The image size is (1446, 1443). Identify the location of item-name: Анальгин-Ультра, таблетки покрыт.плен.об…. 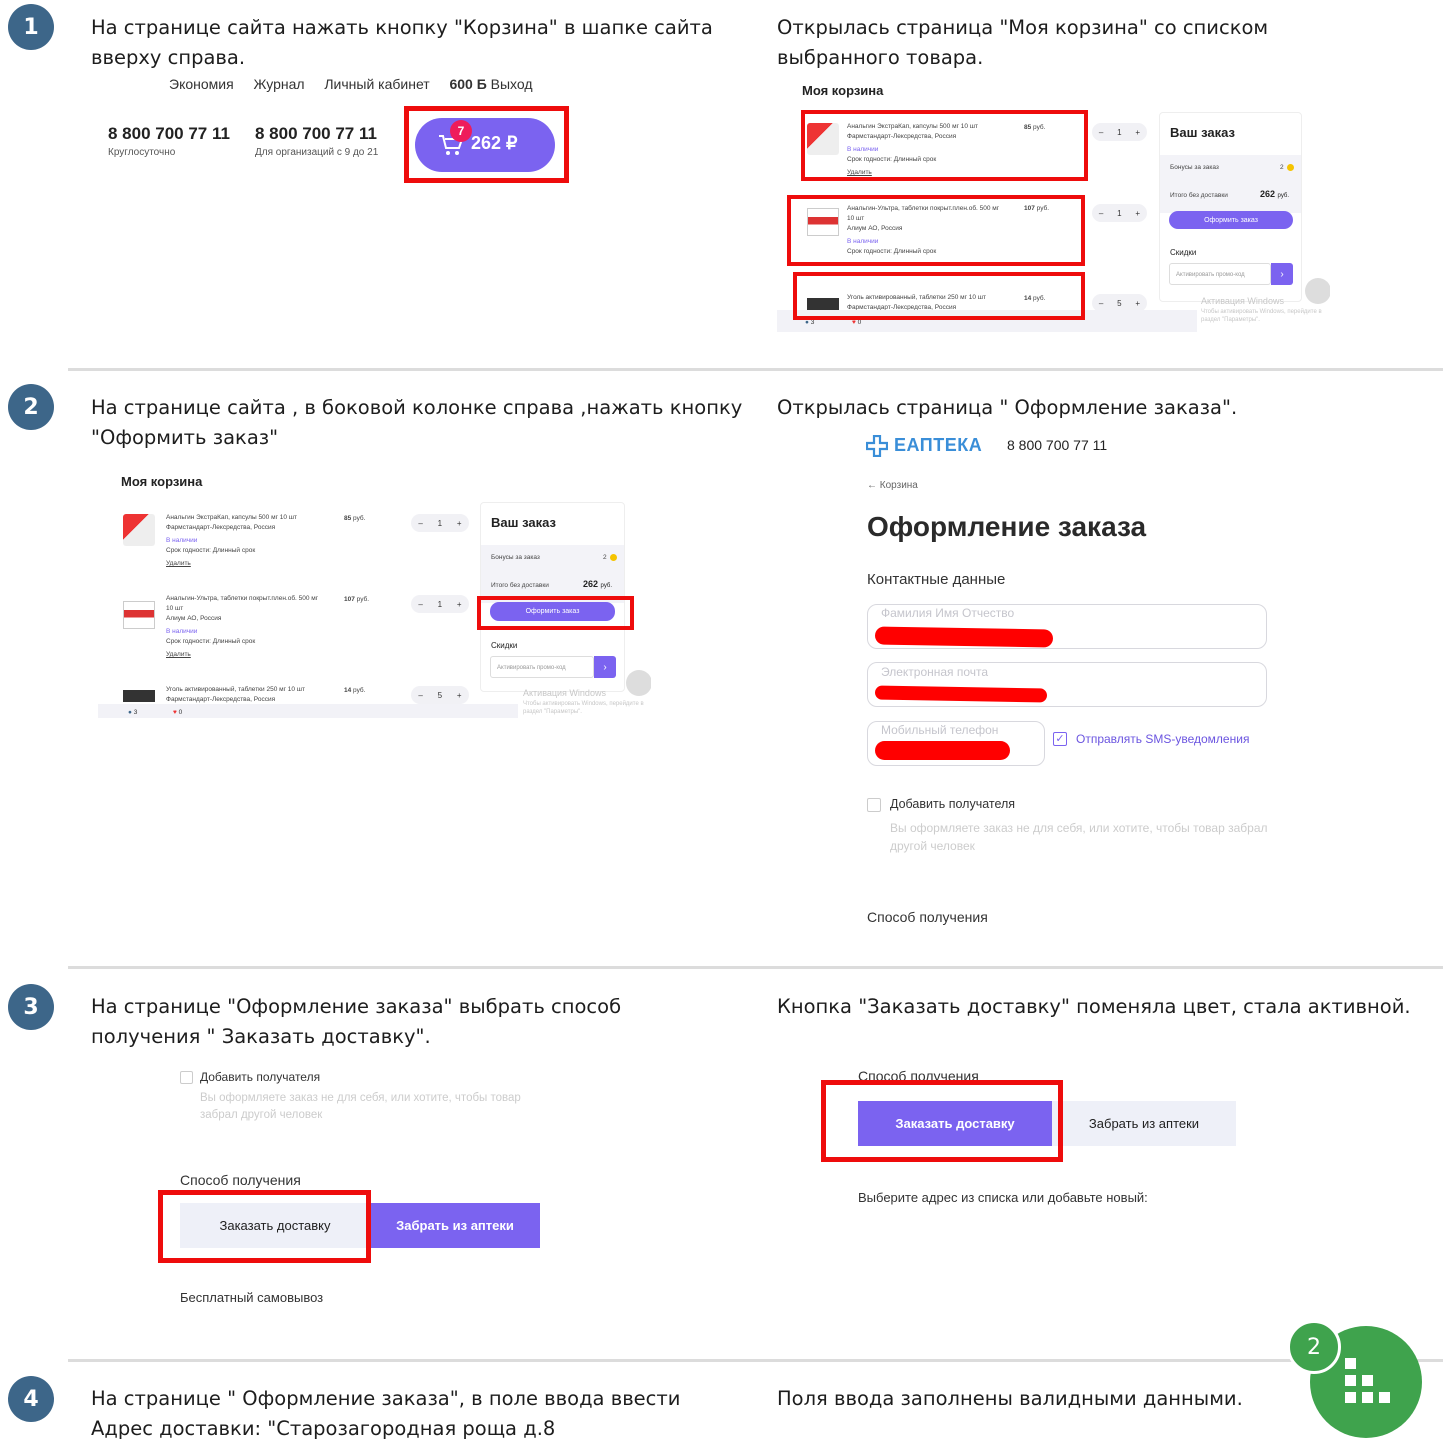
(256, 599).